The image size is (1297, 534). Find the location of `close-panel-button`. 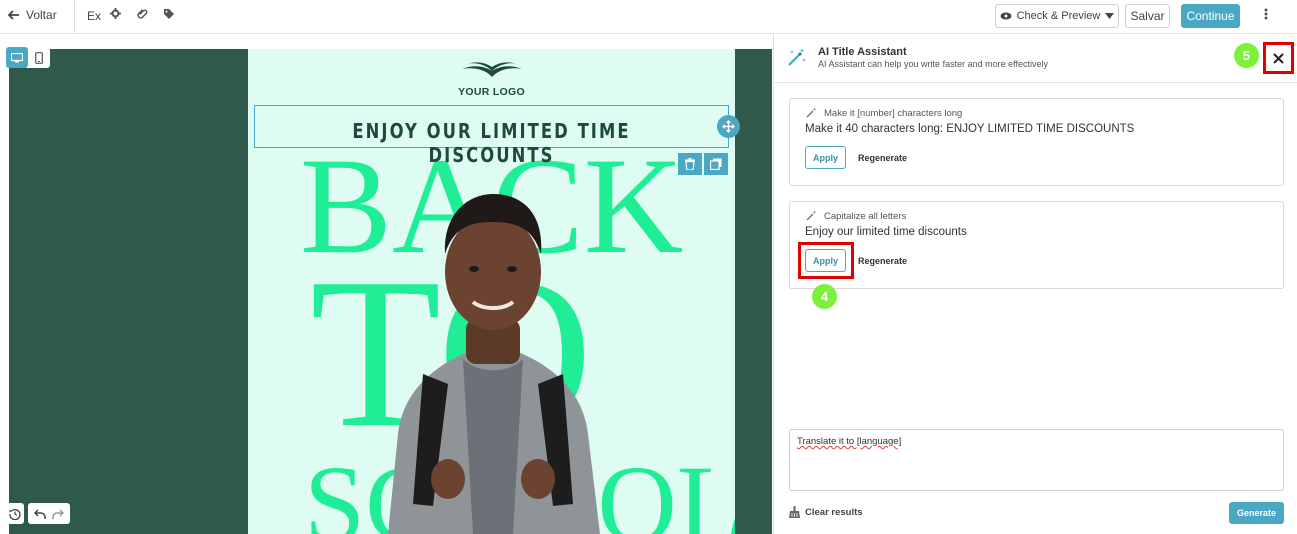

close-panel-button is located at coordinates (1278, 58).